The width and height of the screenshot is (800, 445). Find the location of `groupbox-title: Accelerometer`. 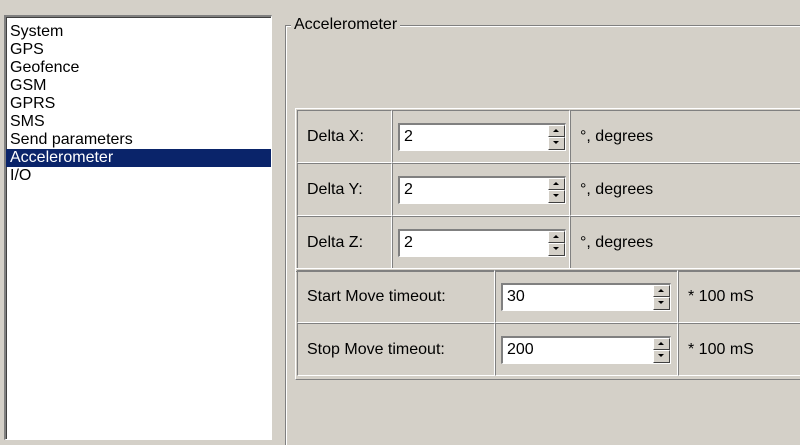

groupbox-title: Accelerometer is located at coordinates (346, 25).